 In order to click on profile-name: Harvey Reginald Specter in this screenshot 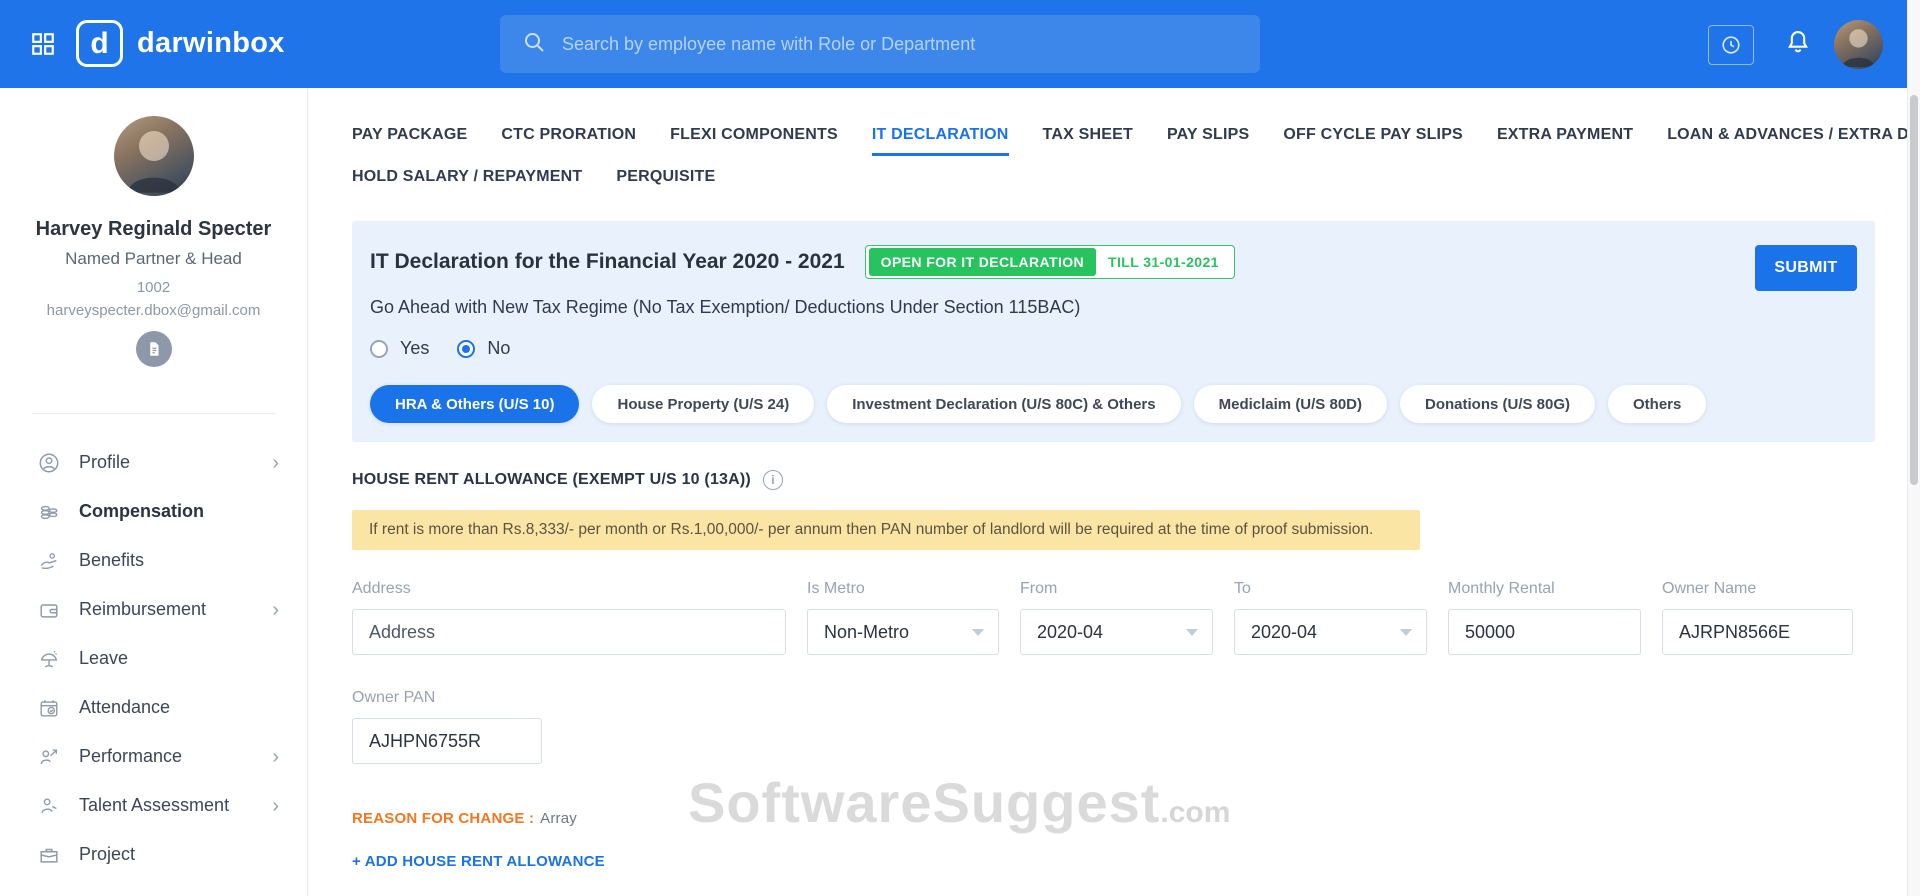, I will do `click(153, 229)`.